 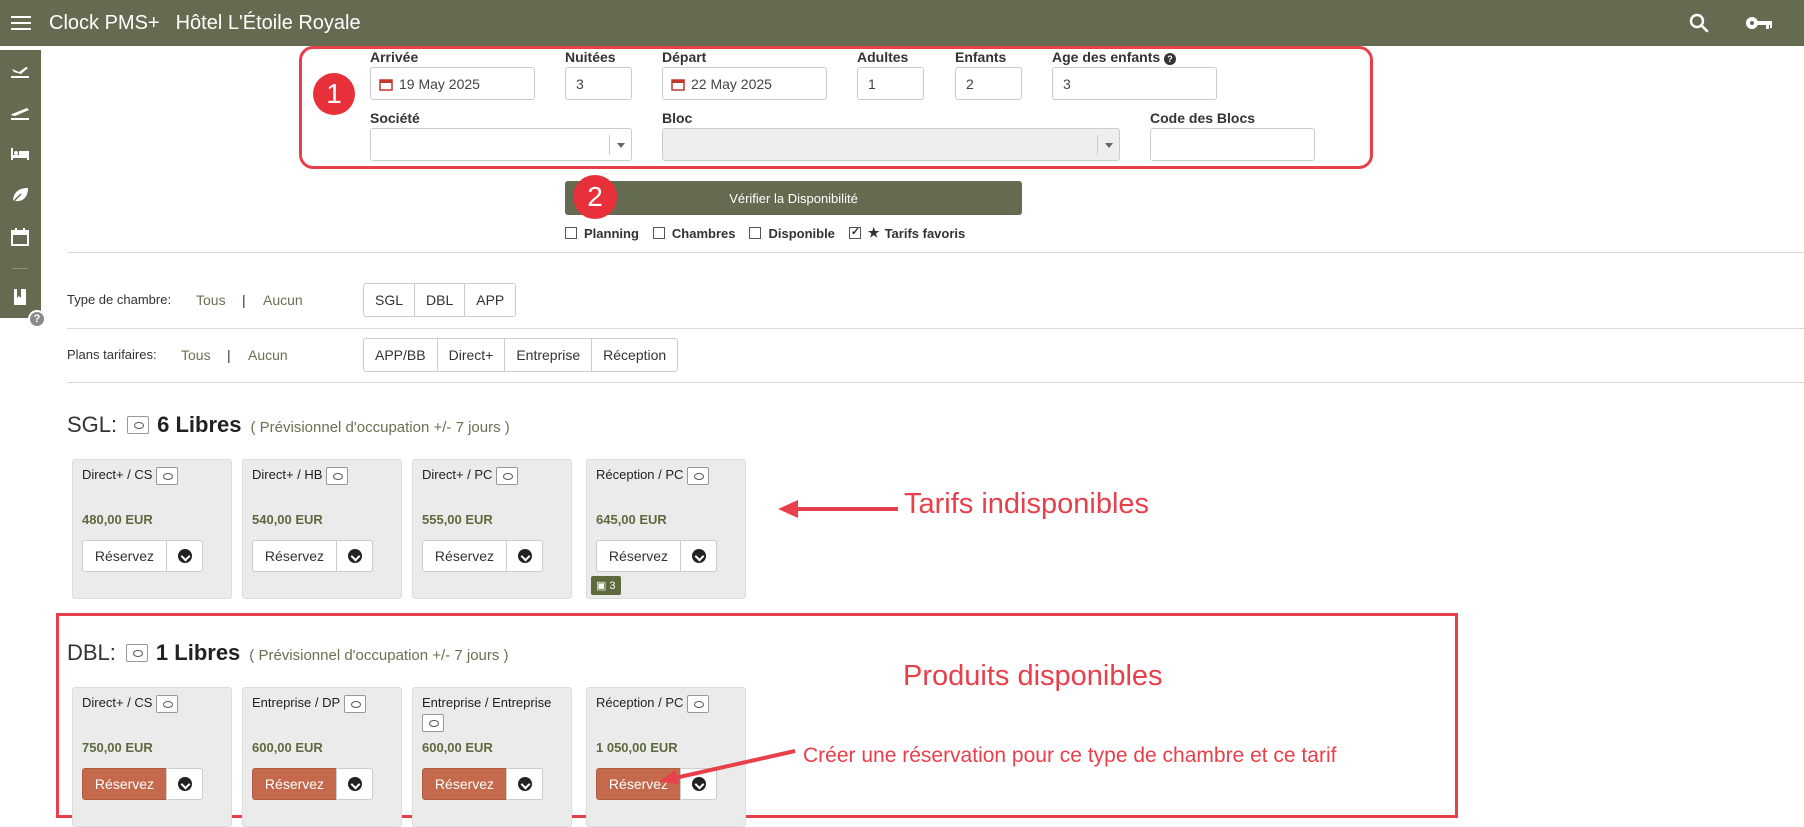 I want to click on rate-plan-entreprise: Entreprise, so click(x=549, y=355).